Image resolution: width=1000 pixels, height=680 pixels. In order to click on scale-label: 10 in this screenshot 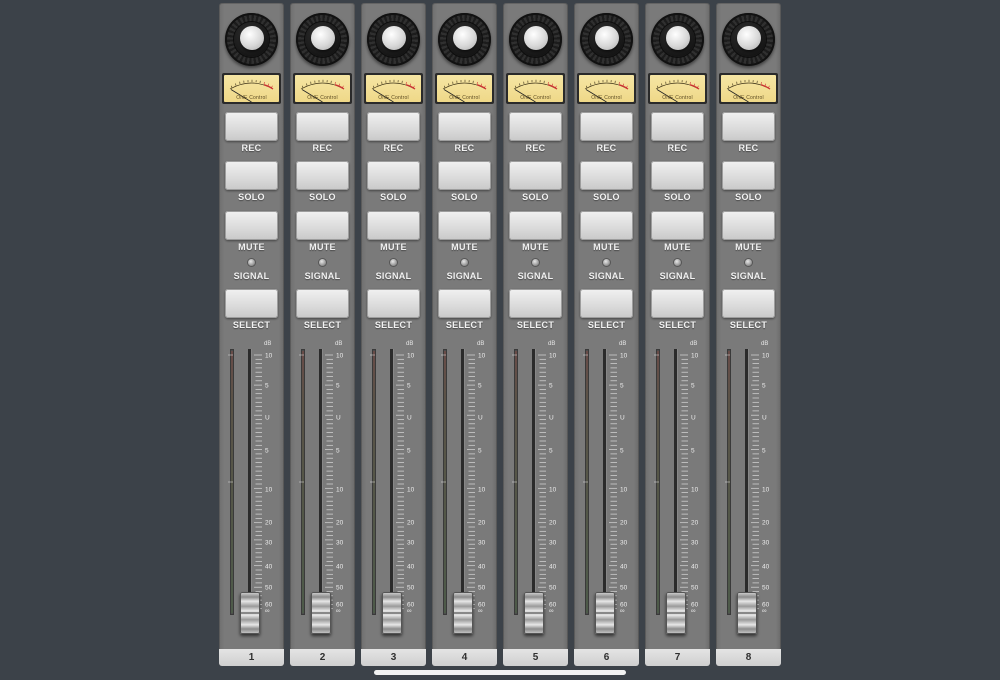, I will do `click(269, 356)`.